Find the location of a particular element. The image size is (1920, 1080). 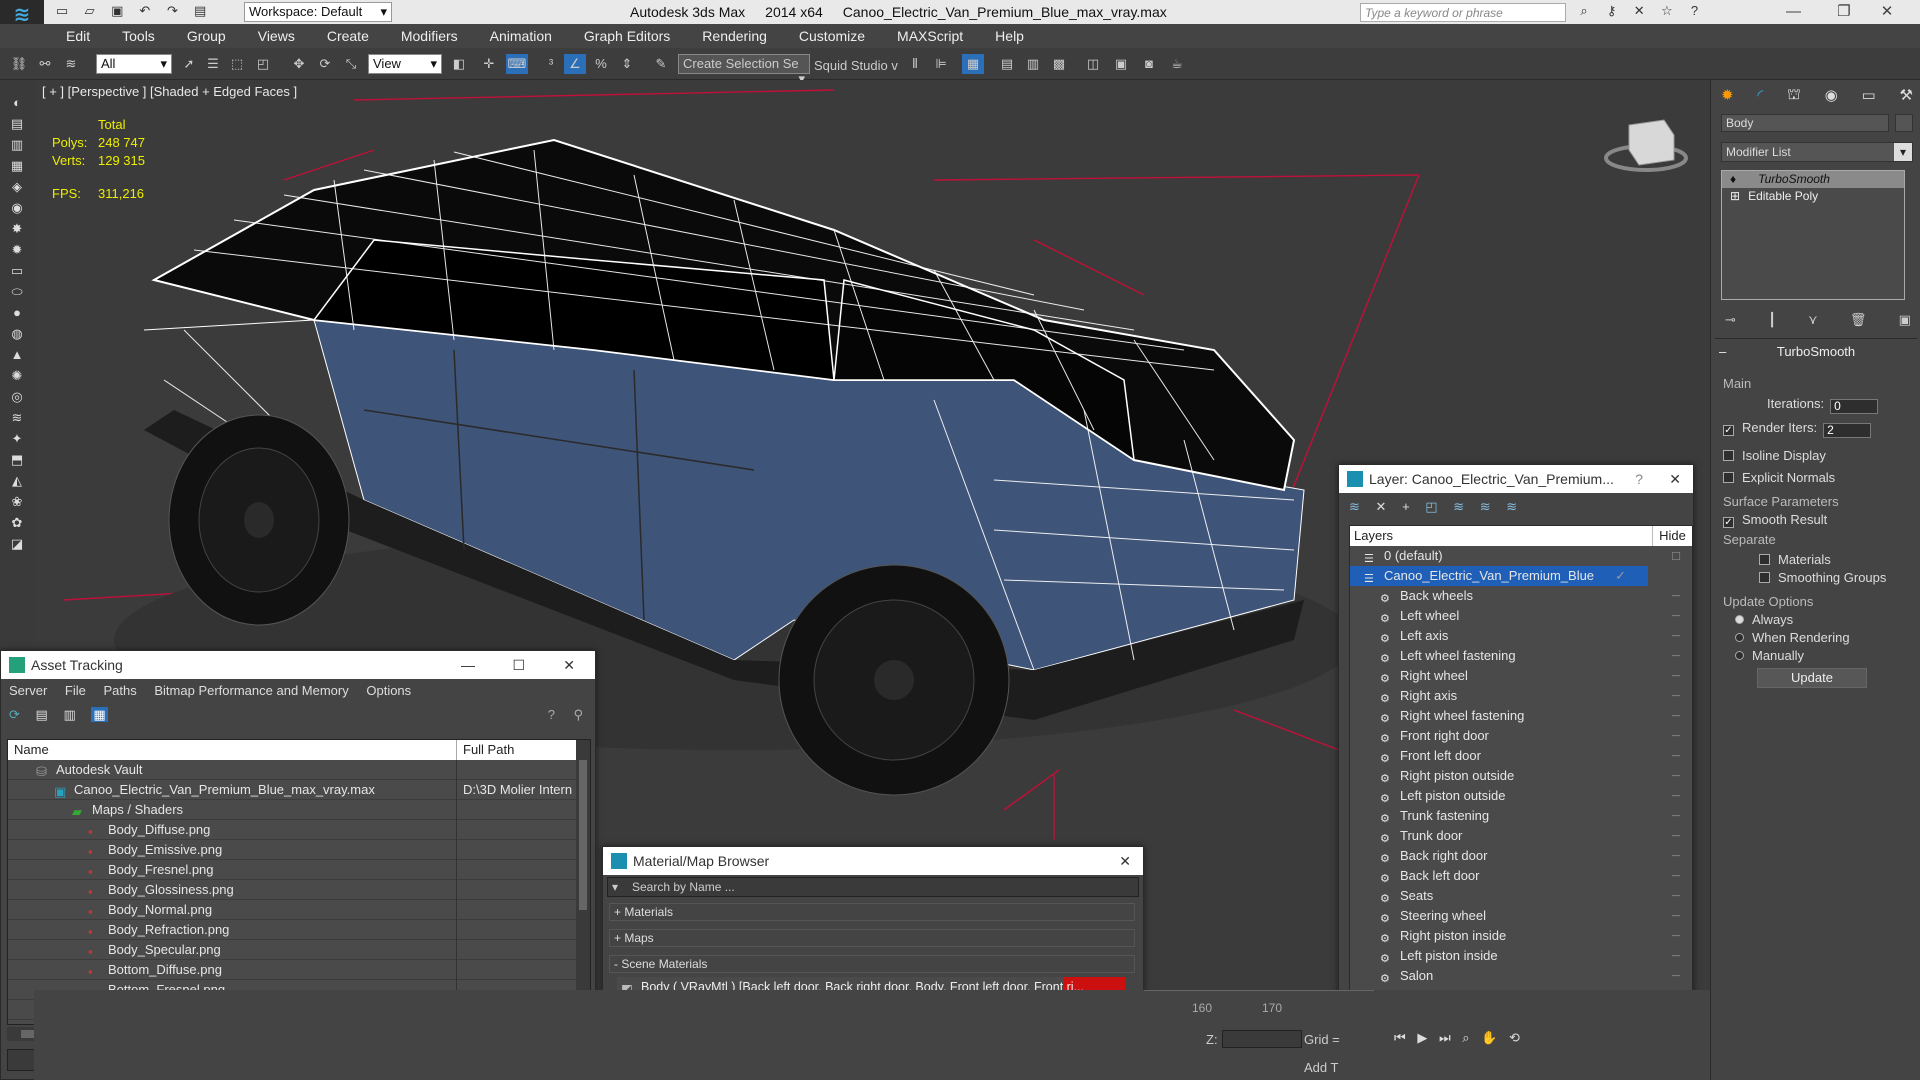

menu-edit: Edit is located at coordinates (78, 36).